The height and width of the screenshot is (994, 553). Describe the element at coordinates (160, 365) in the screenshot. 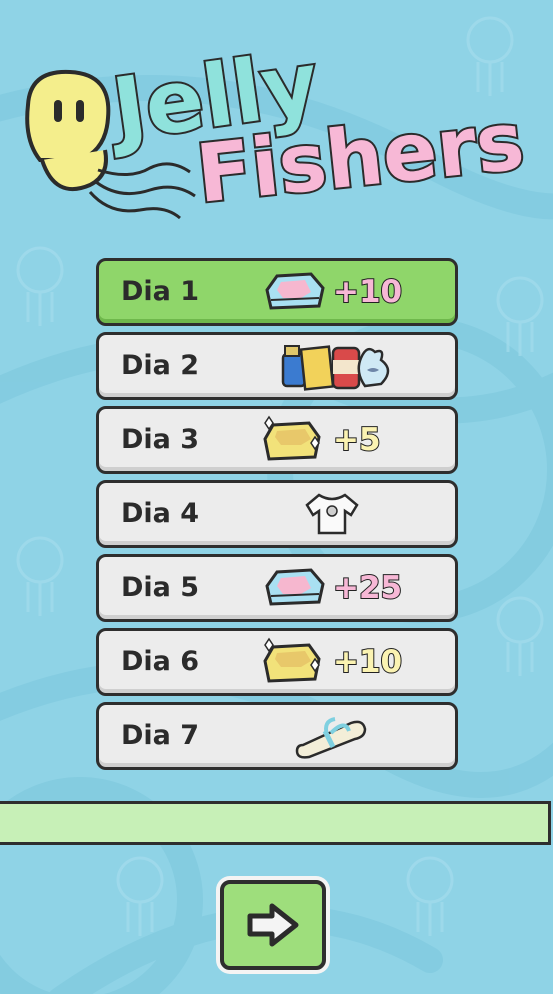

I see `day-label: Dia 2` at that location.